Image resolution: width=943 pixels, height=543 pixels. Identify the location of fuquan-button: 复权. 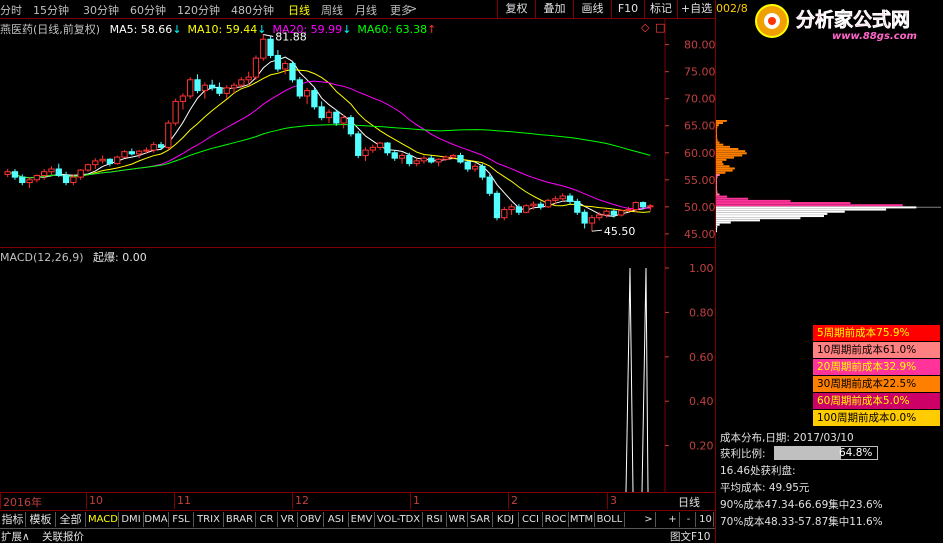
(516, 9).